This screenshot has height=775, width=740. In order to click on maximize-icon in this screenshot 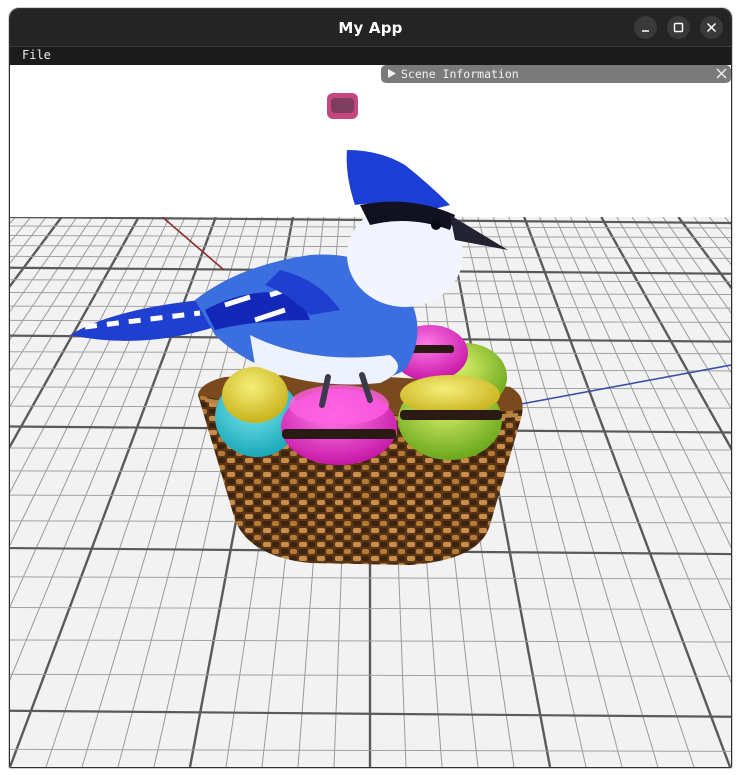, I will do `click(678, 27)`.